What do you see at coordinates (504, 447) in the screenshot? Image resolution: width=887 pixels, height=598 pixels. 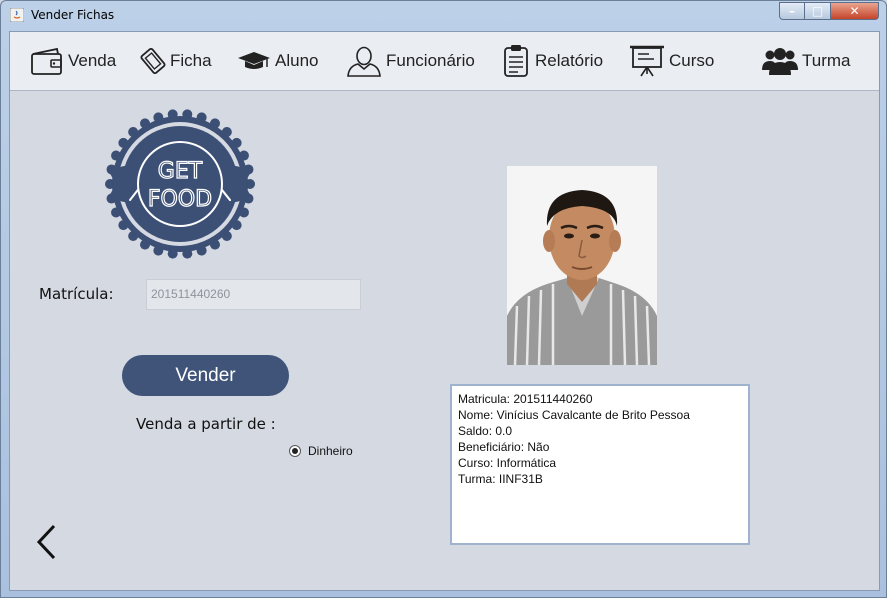 I see `info-line-beneficiario: Beneficiário: Não` at bounding box center [504, 447].